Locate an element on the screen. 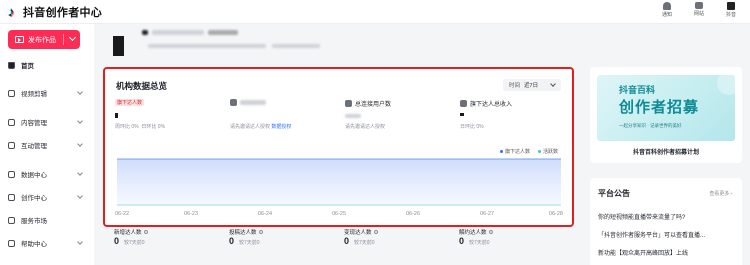  douyin-button: 抖音 is located at coordinates (731, 10).